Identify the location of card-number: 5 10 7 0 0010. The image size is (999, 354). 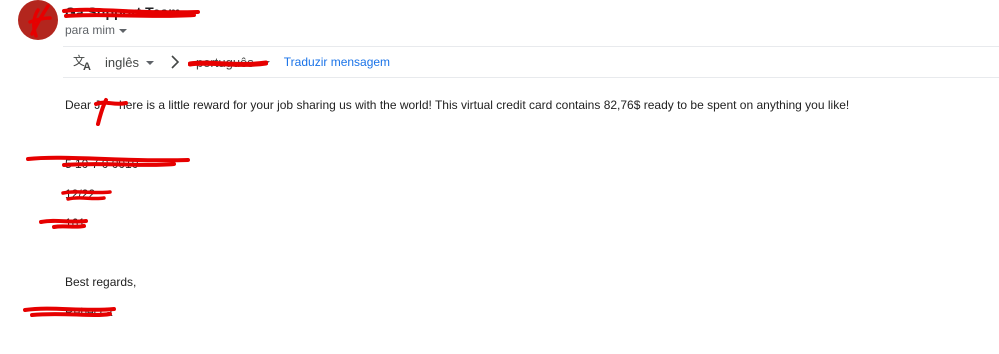
(102, 164).